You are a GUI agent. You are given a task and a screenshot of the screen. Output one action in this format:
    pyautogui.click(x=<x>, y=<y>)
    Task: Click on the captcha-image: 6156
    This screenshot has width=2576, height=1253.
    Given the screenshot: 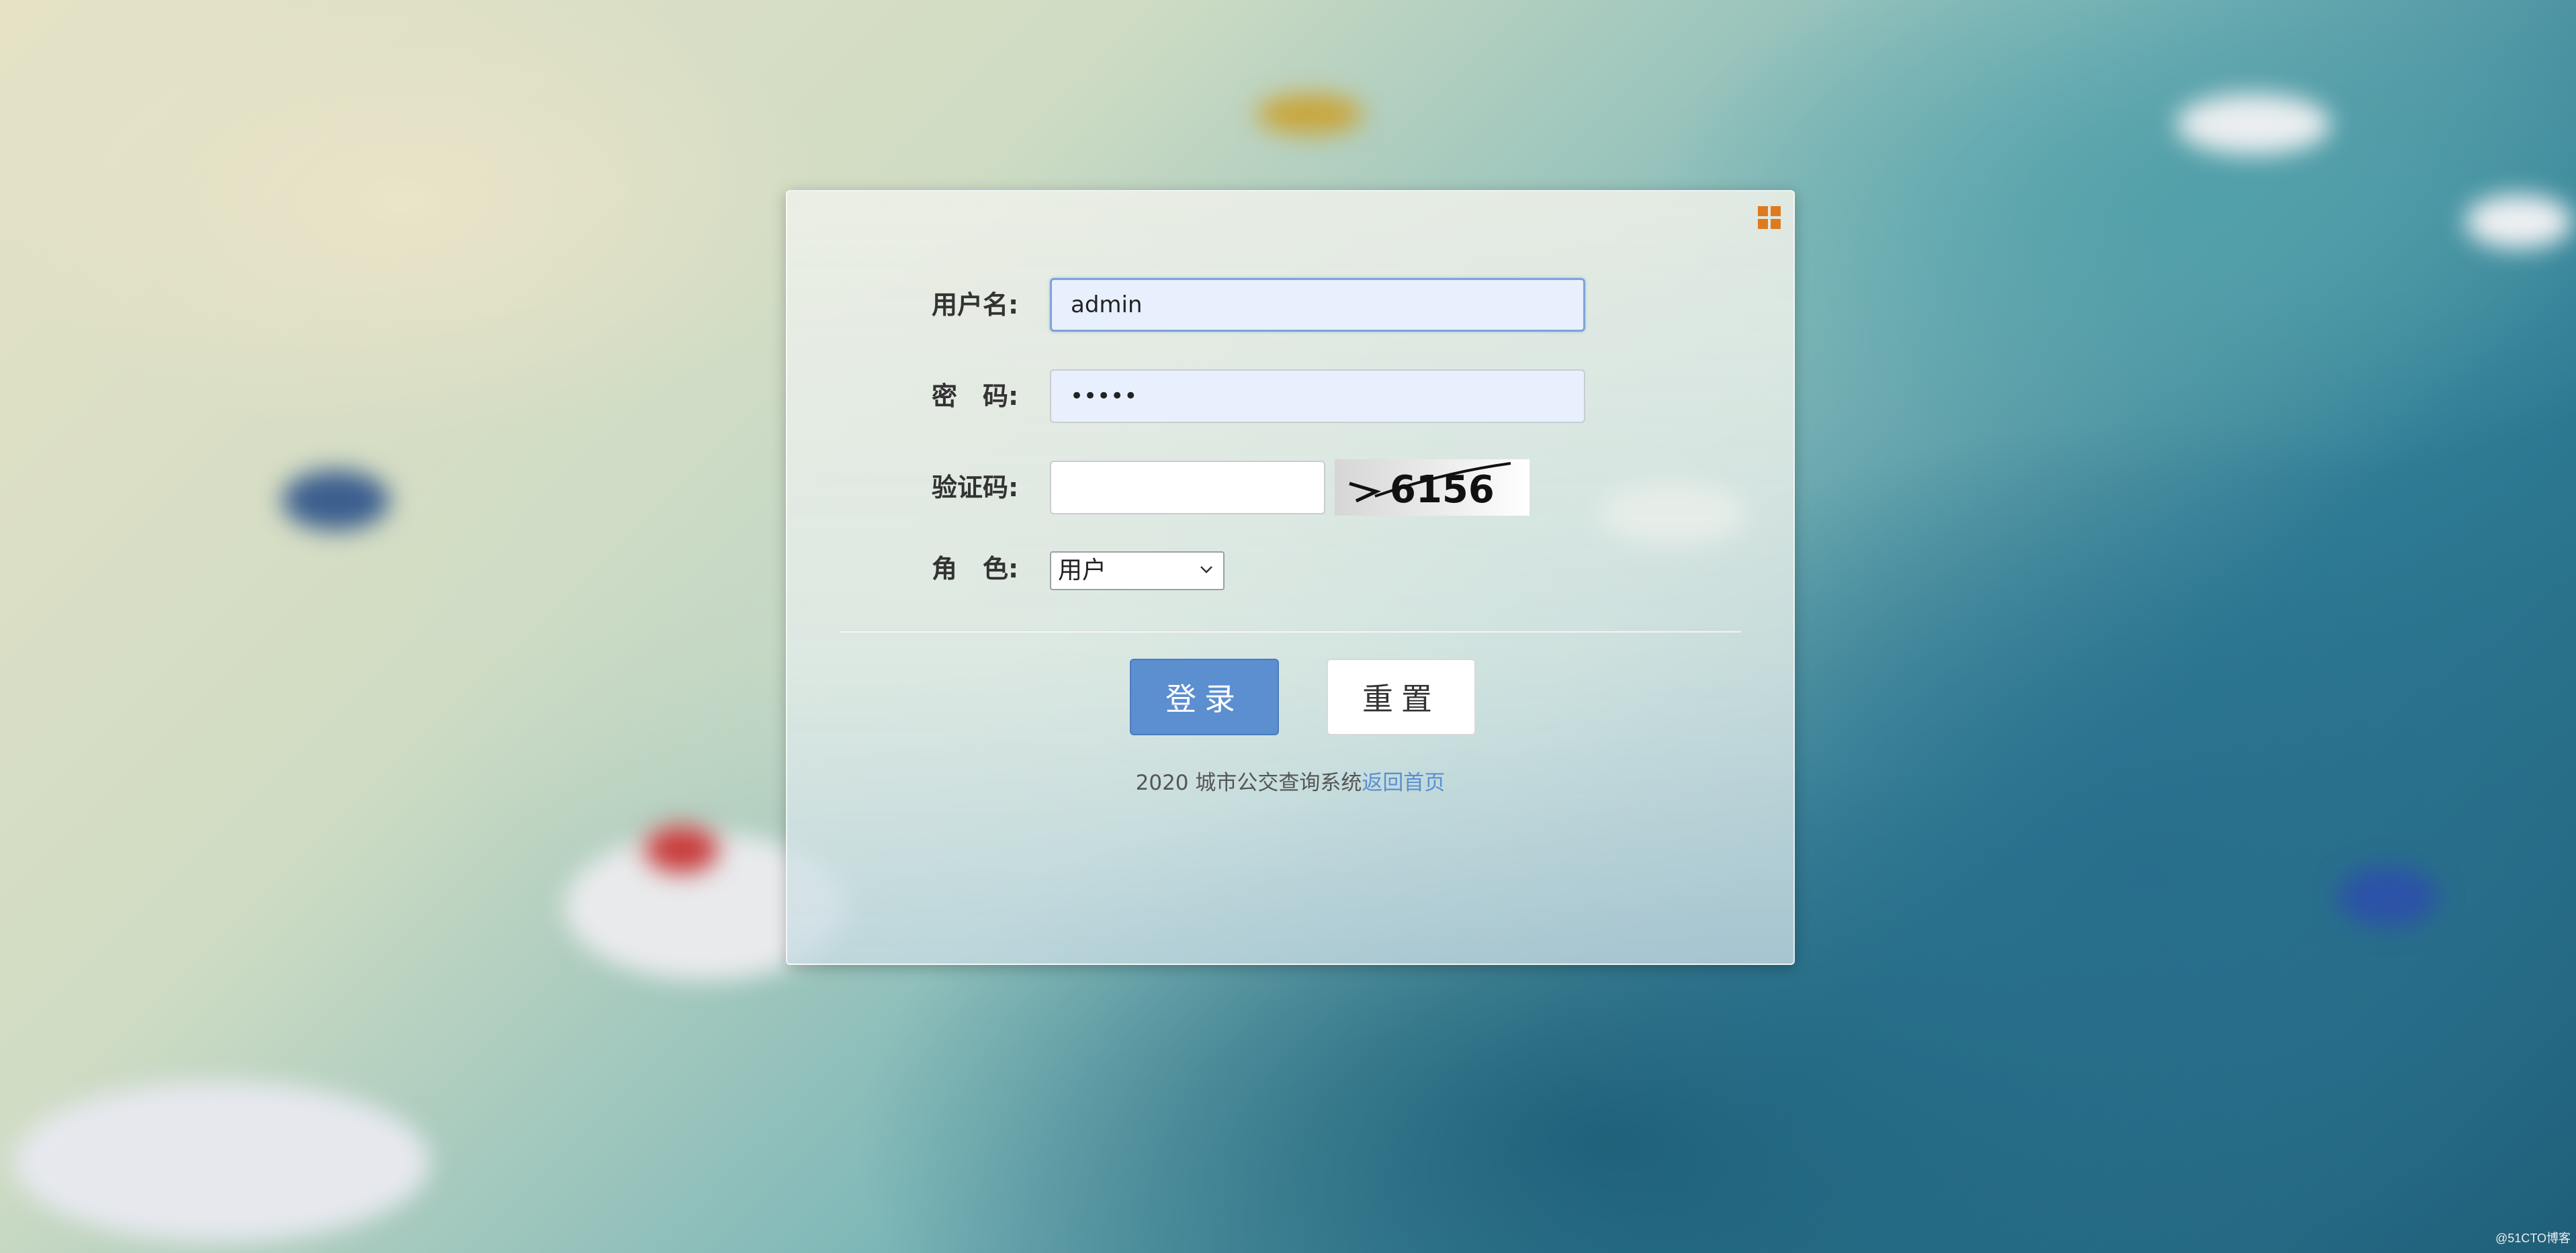 What is the action you would take?
    pyautogui.click(x=1432, y=487)
    